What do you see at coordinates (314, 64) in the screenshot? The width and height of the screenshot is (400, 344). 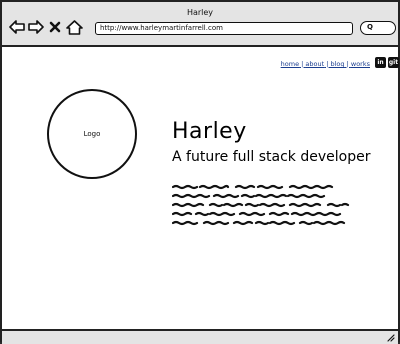 I see `nav-link-about: about` at bounding box center [314, 64].